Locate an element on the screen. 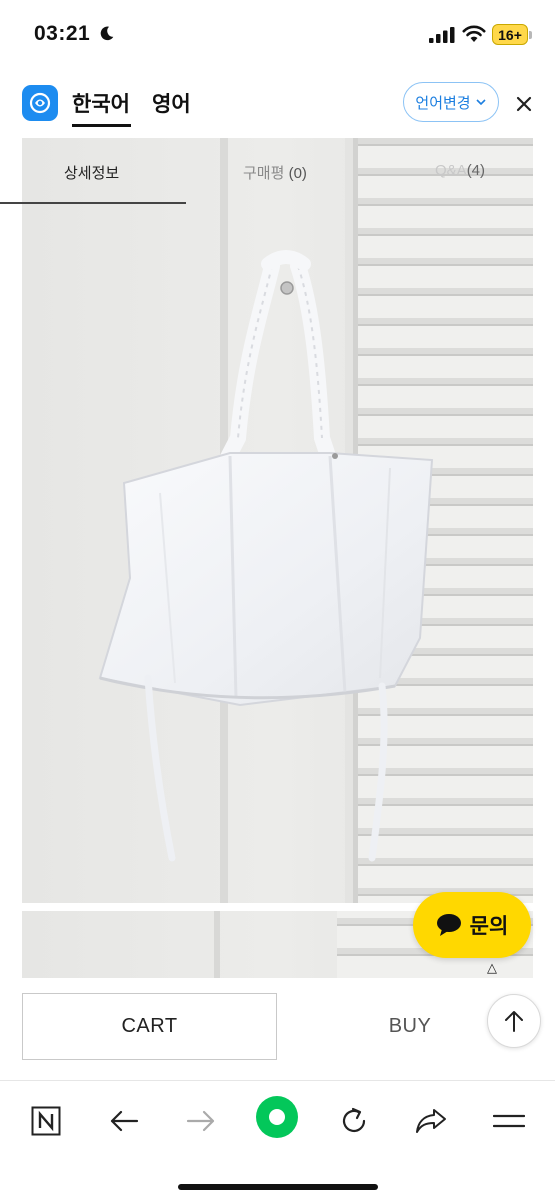 The width and height of the screenshot is (555, 1200). arrow-up-icon is located at coordinates (514, 1021).